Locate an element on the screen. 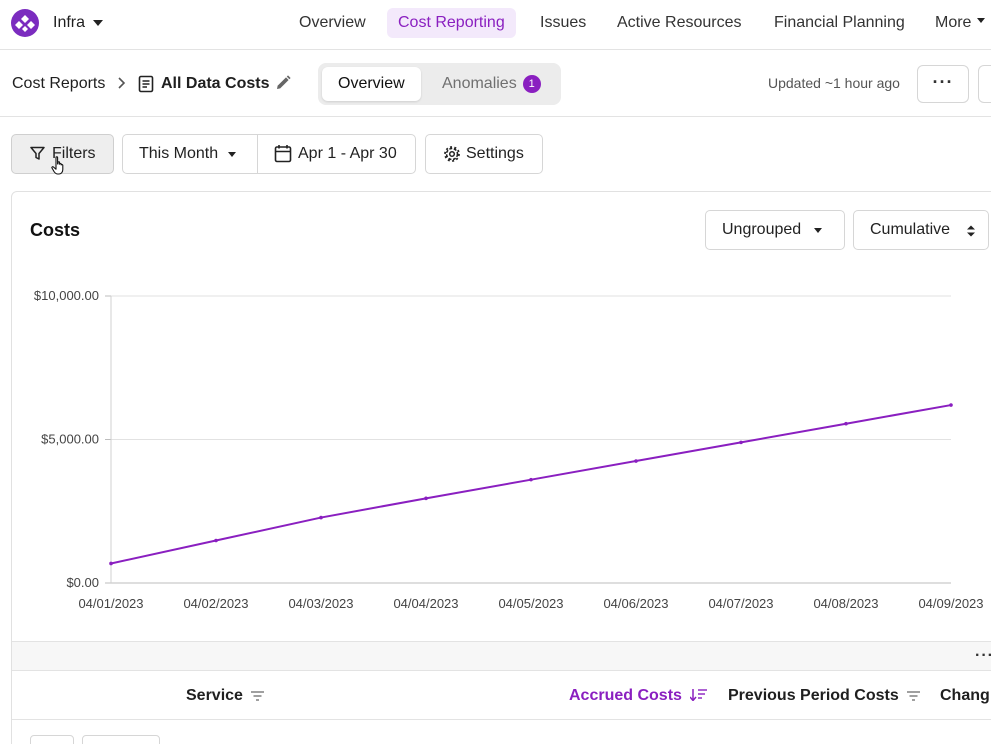  logo-icon is located at coordinates (25, 23).